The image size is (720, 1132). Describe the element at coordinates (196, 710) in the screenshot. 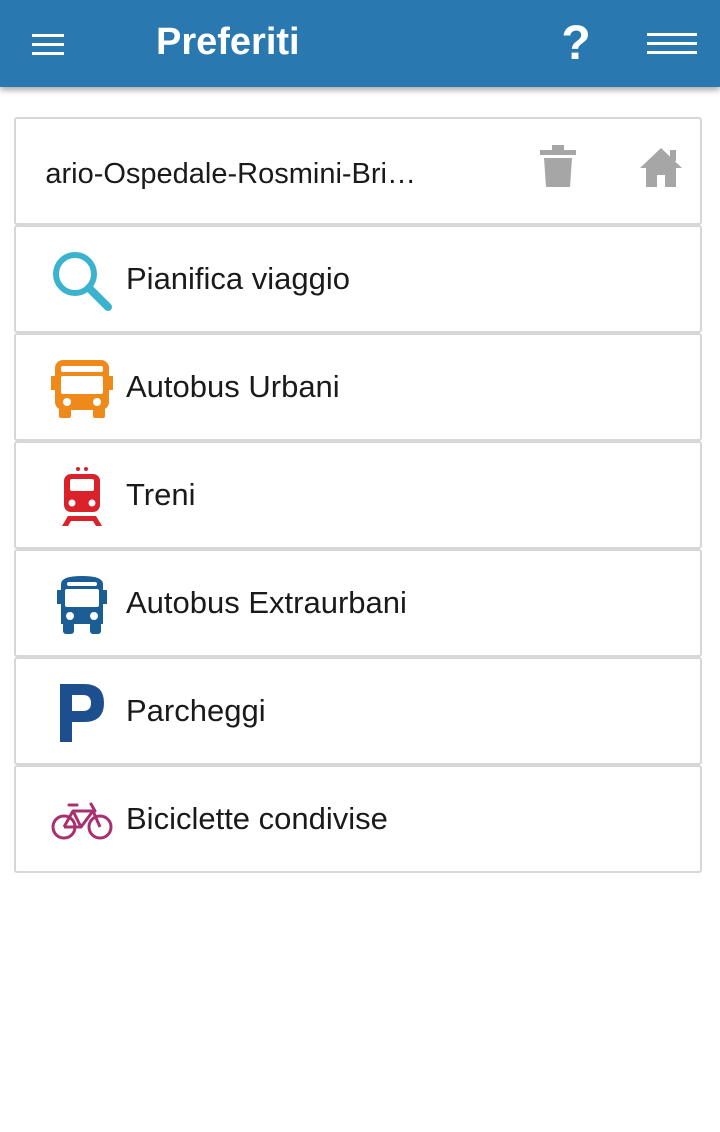

I see `menu-item-label: Parcheggi` at that location.